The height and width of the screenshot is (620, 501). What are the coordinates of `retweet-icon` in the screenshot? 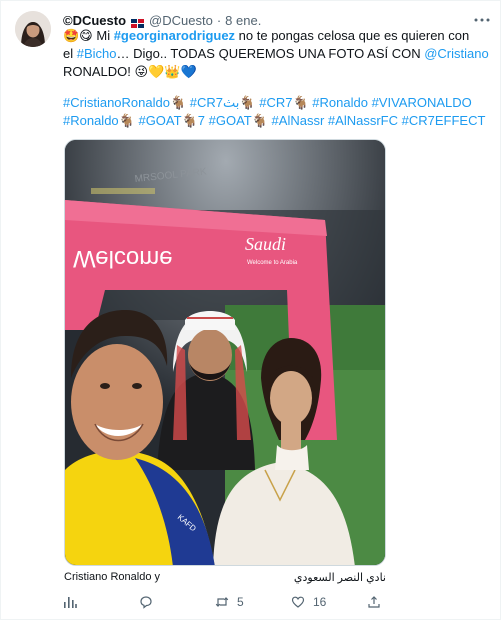 It's located at (222, 602).